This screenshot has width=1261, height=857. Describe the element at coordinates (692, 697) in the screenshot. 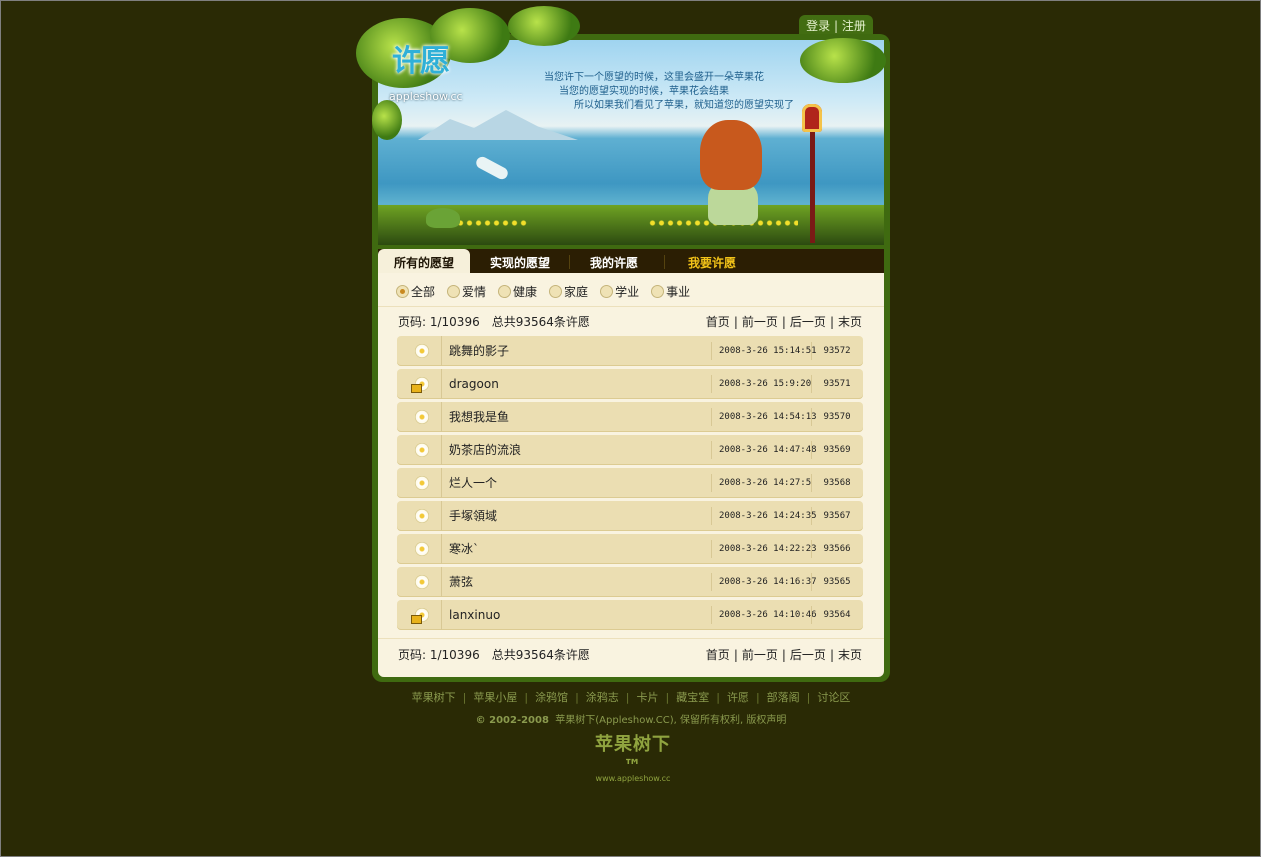

I see `footer-link: 藏宝室` at that location.